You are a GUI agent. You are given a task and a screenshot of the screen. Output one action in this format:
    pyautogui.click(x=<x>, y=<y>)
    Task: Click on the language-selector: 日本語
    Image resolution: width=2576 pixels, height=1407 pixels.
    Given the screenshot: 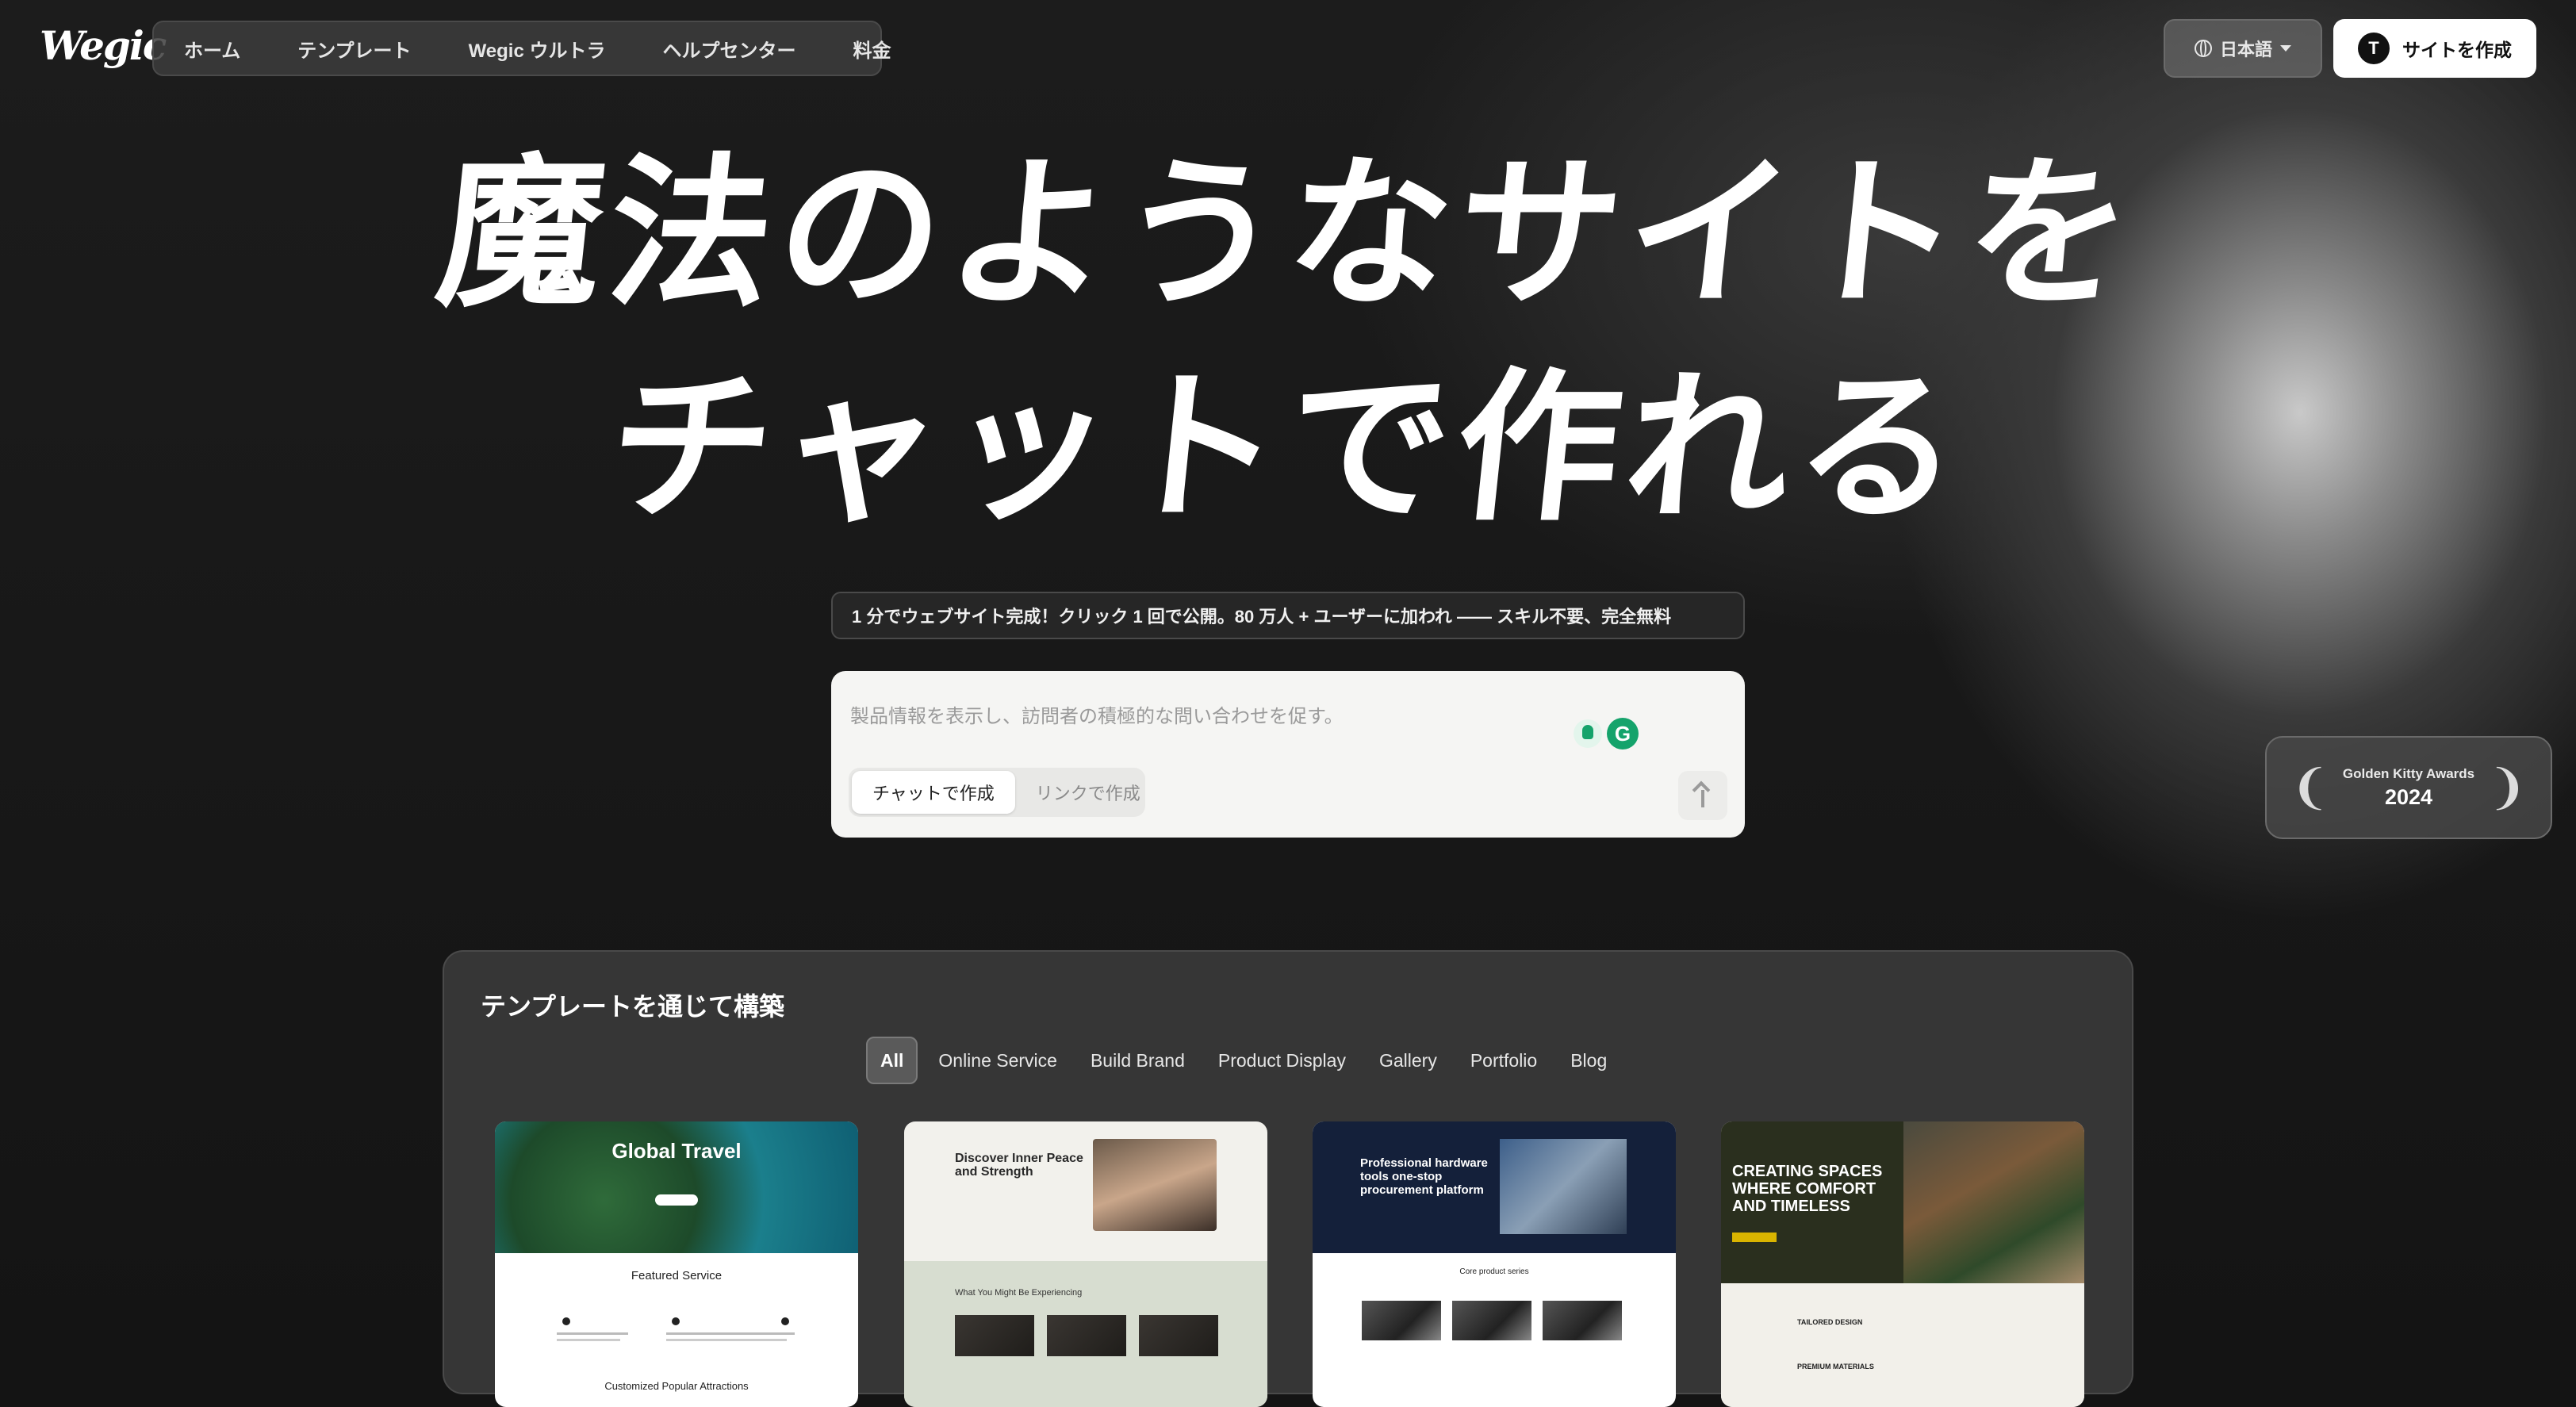 What is the action you would take?
    pyautogui.click(x=2243, y=49)
    